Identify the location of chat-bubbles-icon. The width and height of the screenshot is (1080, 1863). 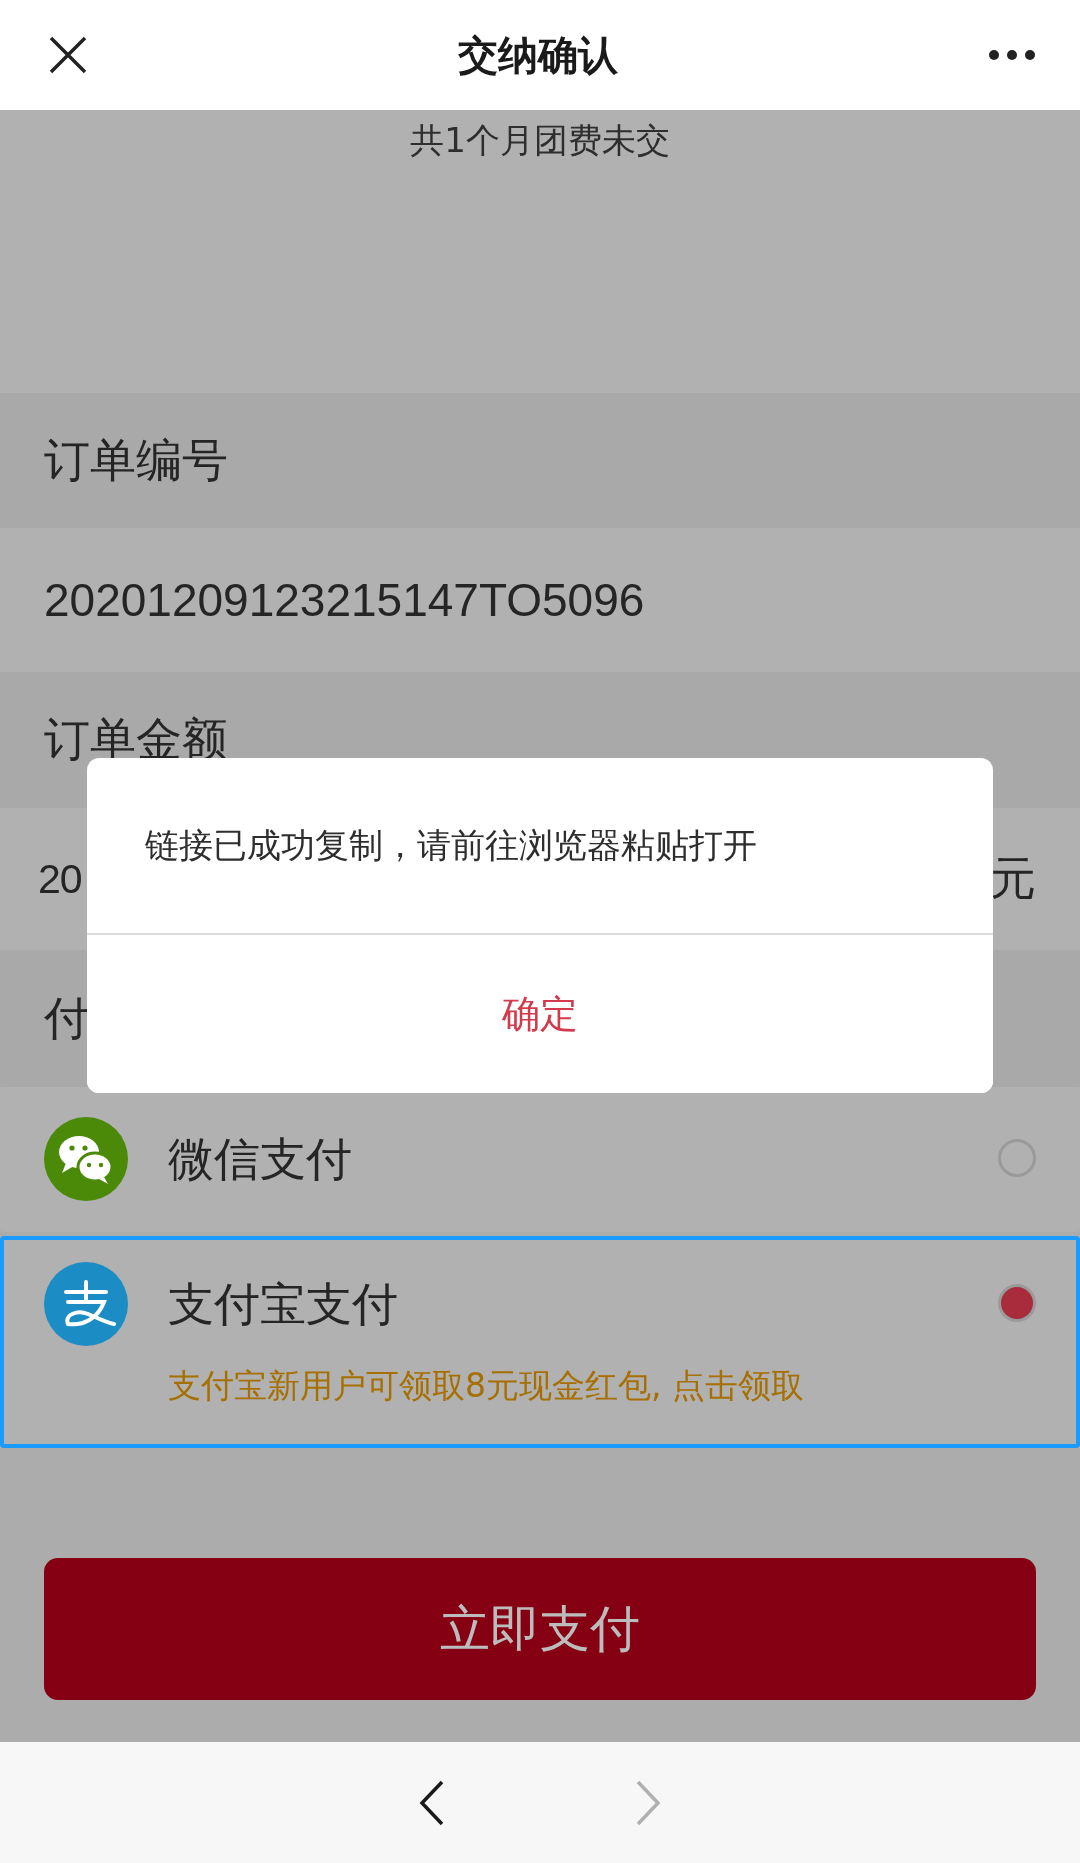
(86, 1159).